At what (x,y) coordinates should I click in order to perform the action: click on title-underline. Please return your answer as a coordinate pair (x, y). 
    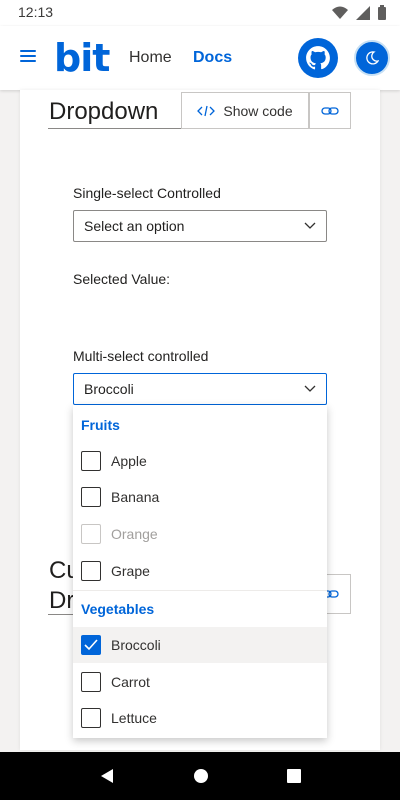
    Looking at the image, I should click on (115, 128).